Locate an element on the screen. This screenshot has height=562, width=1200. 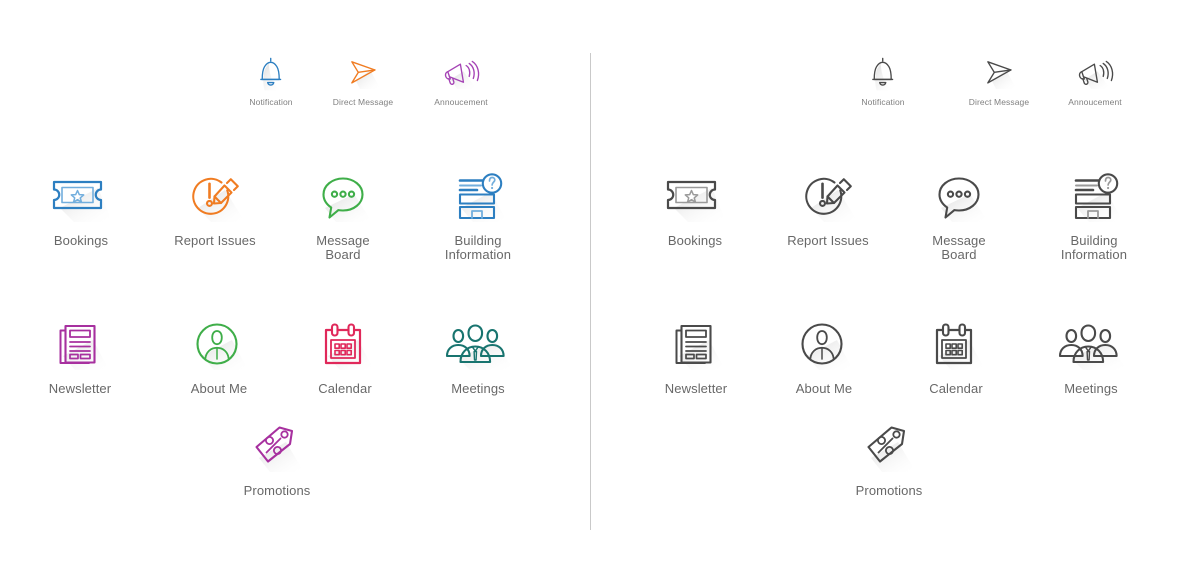
documents-icon is located at coordinates (80, 347).